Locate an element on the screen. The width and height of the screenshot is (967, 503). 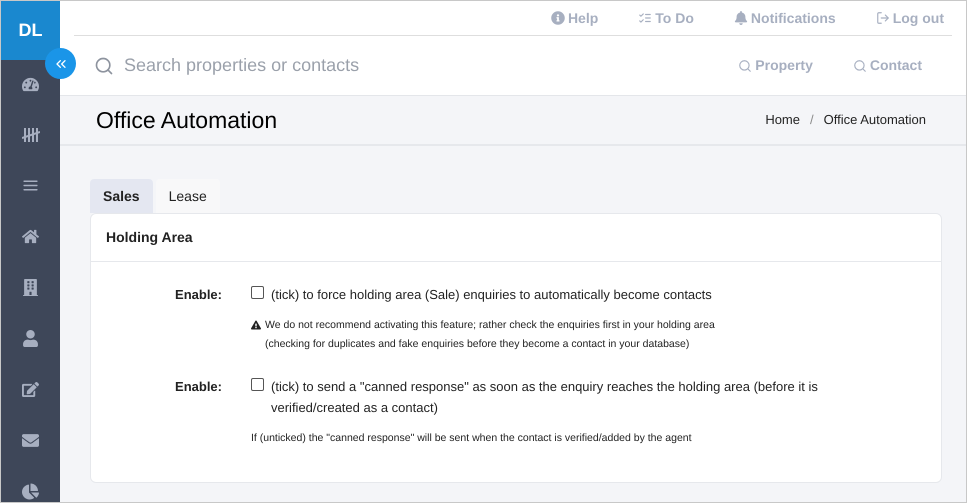
home-icon is located at coordinates (30, 236).